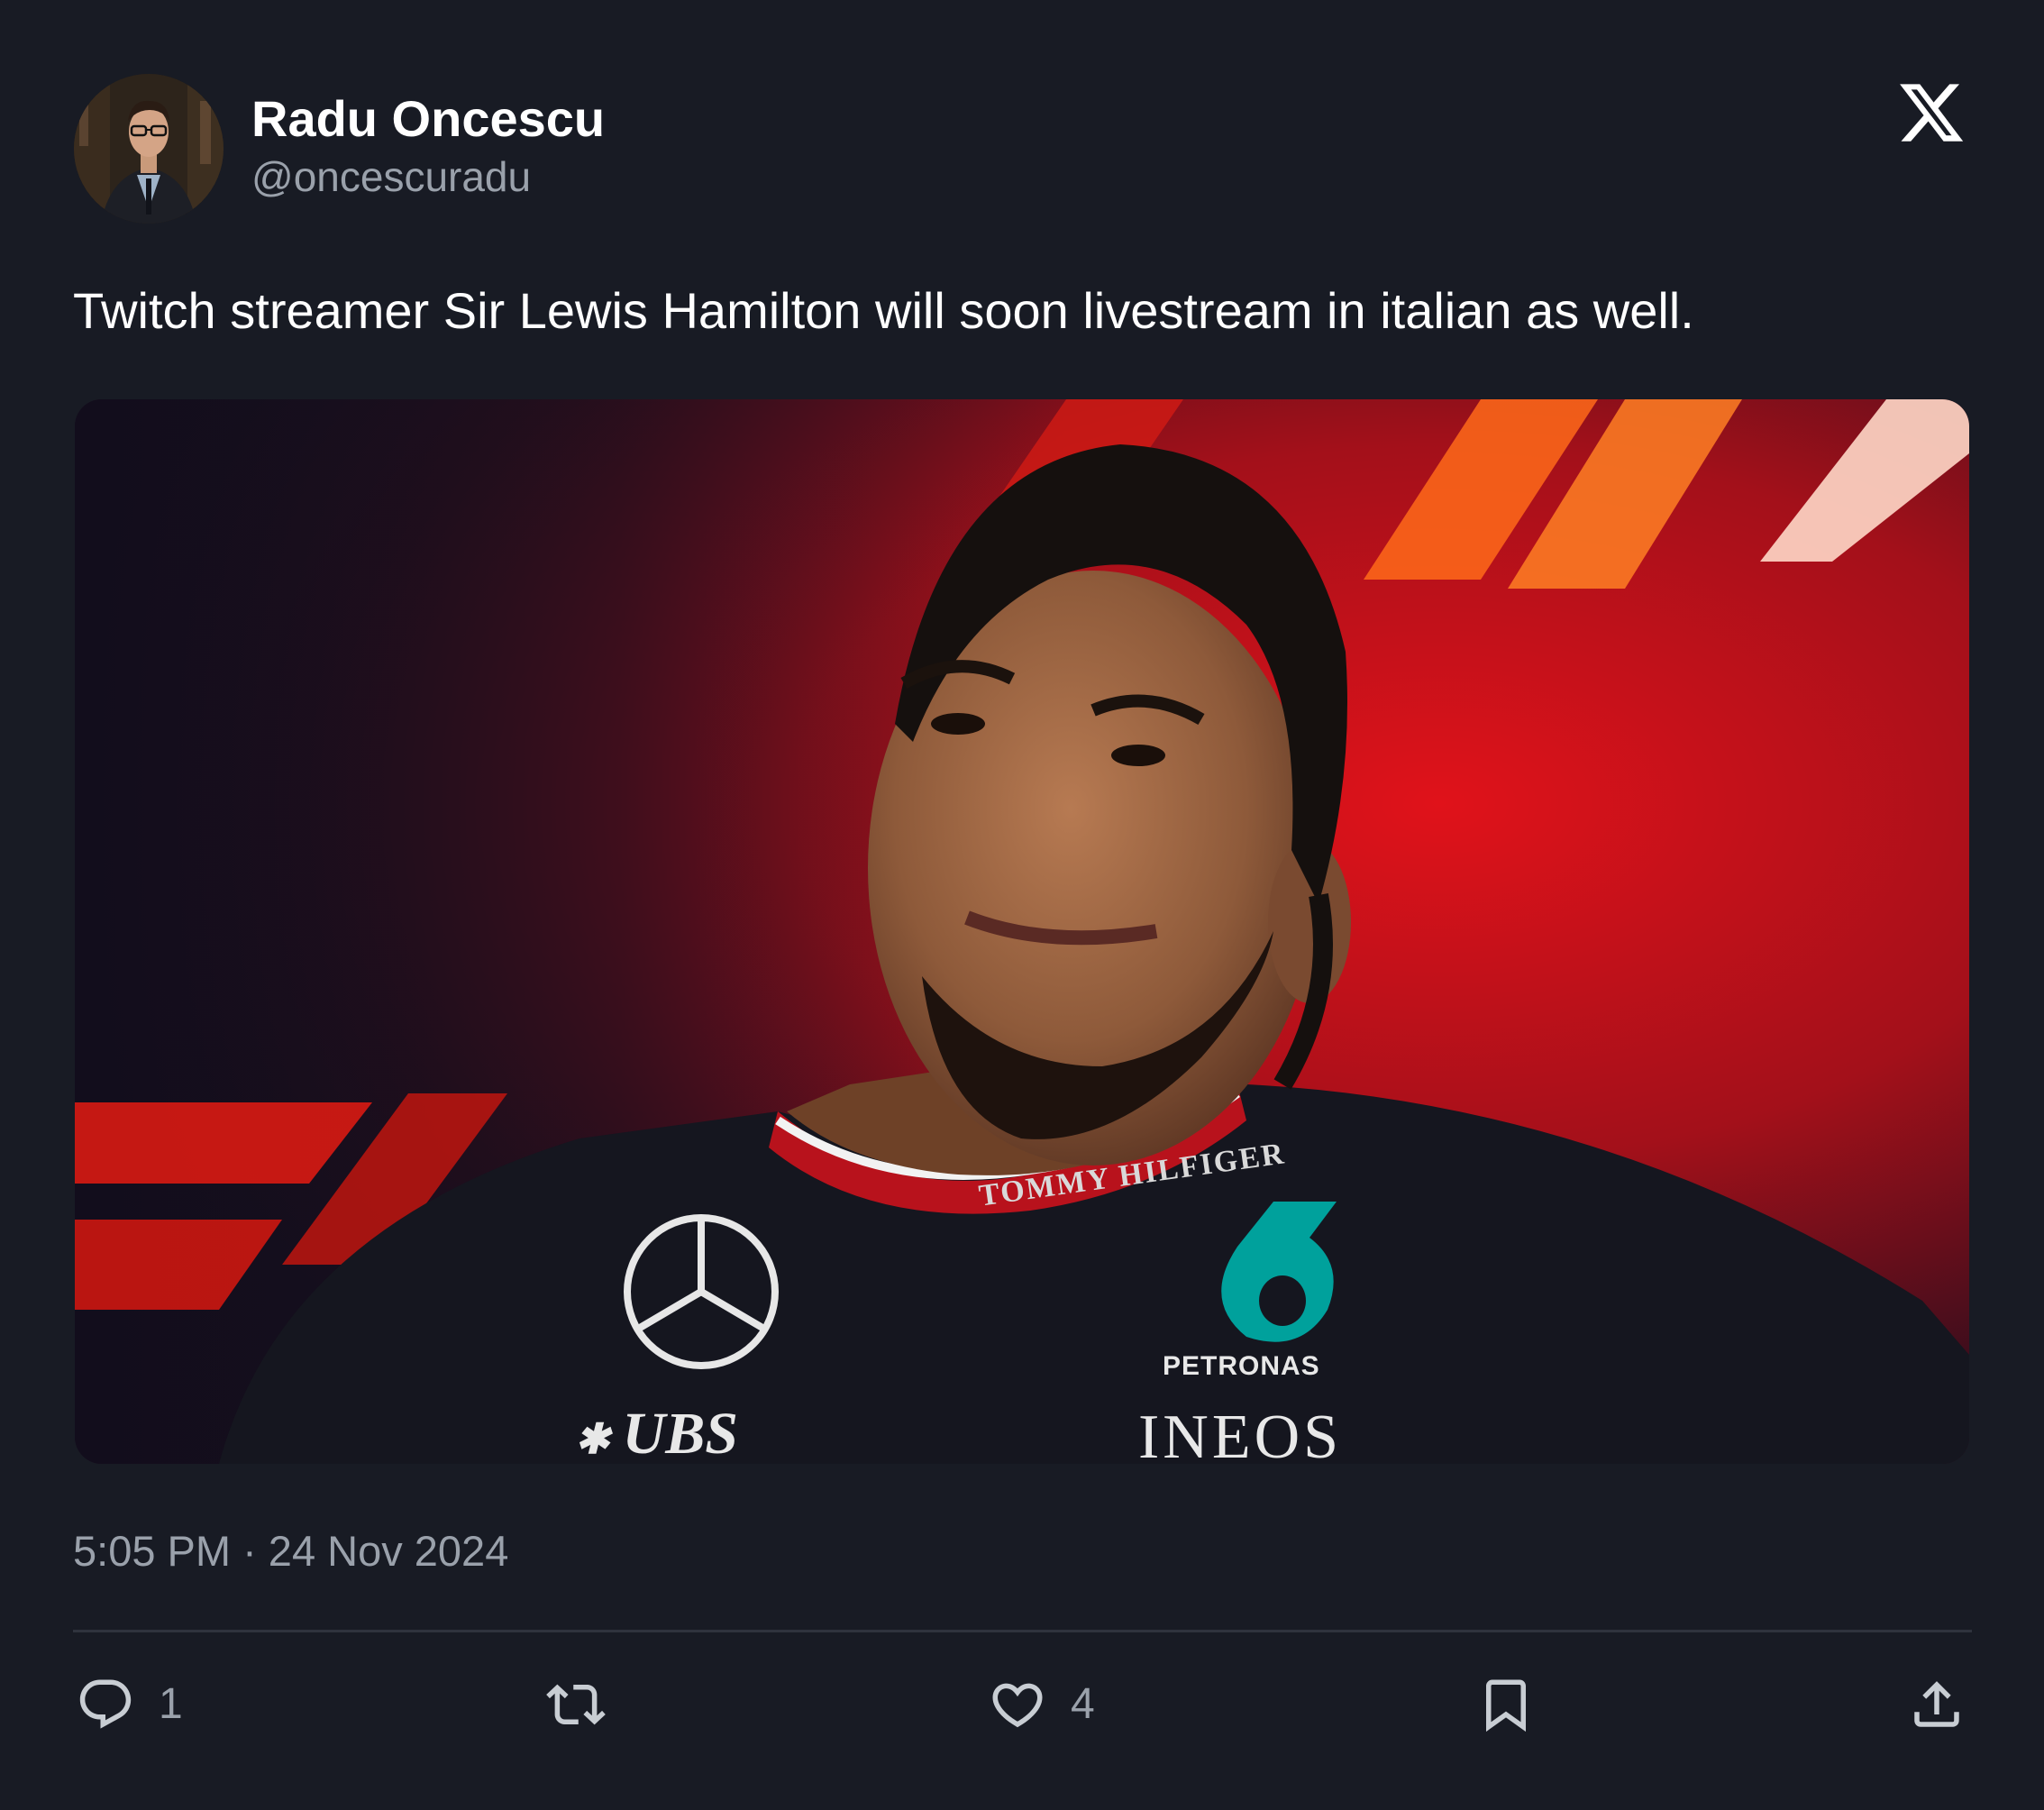 Image resolution: width=2044 pixels, height=1810 pixels. I want to click on sponsor-ubs-text: UBS, so click(680, 1432).